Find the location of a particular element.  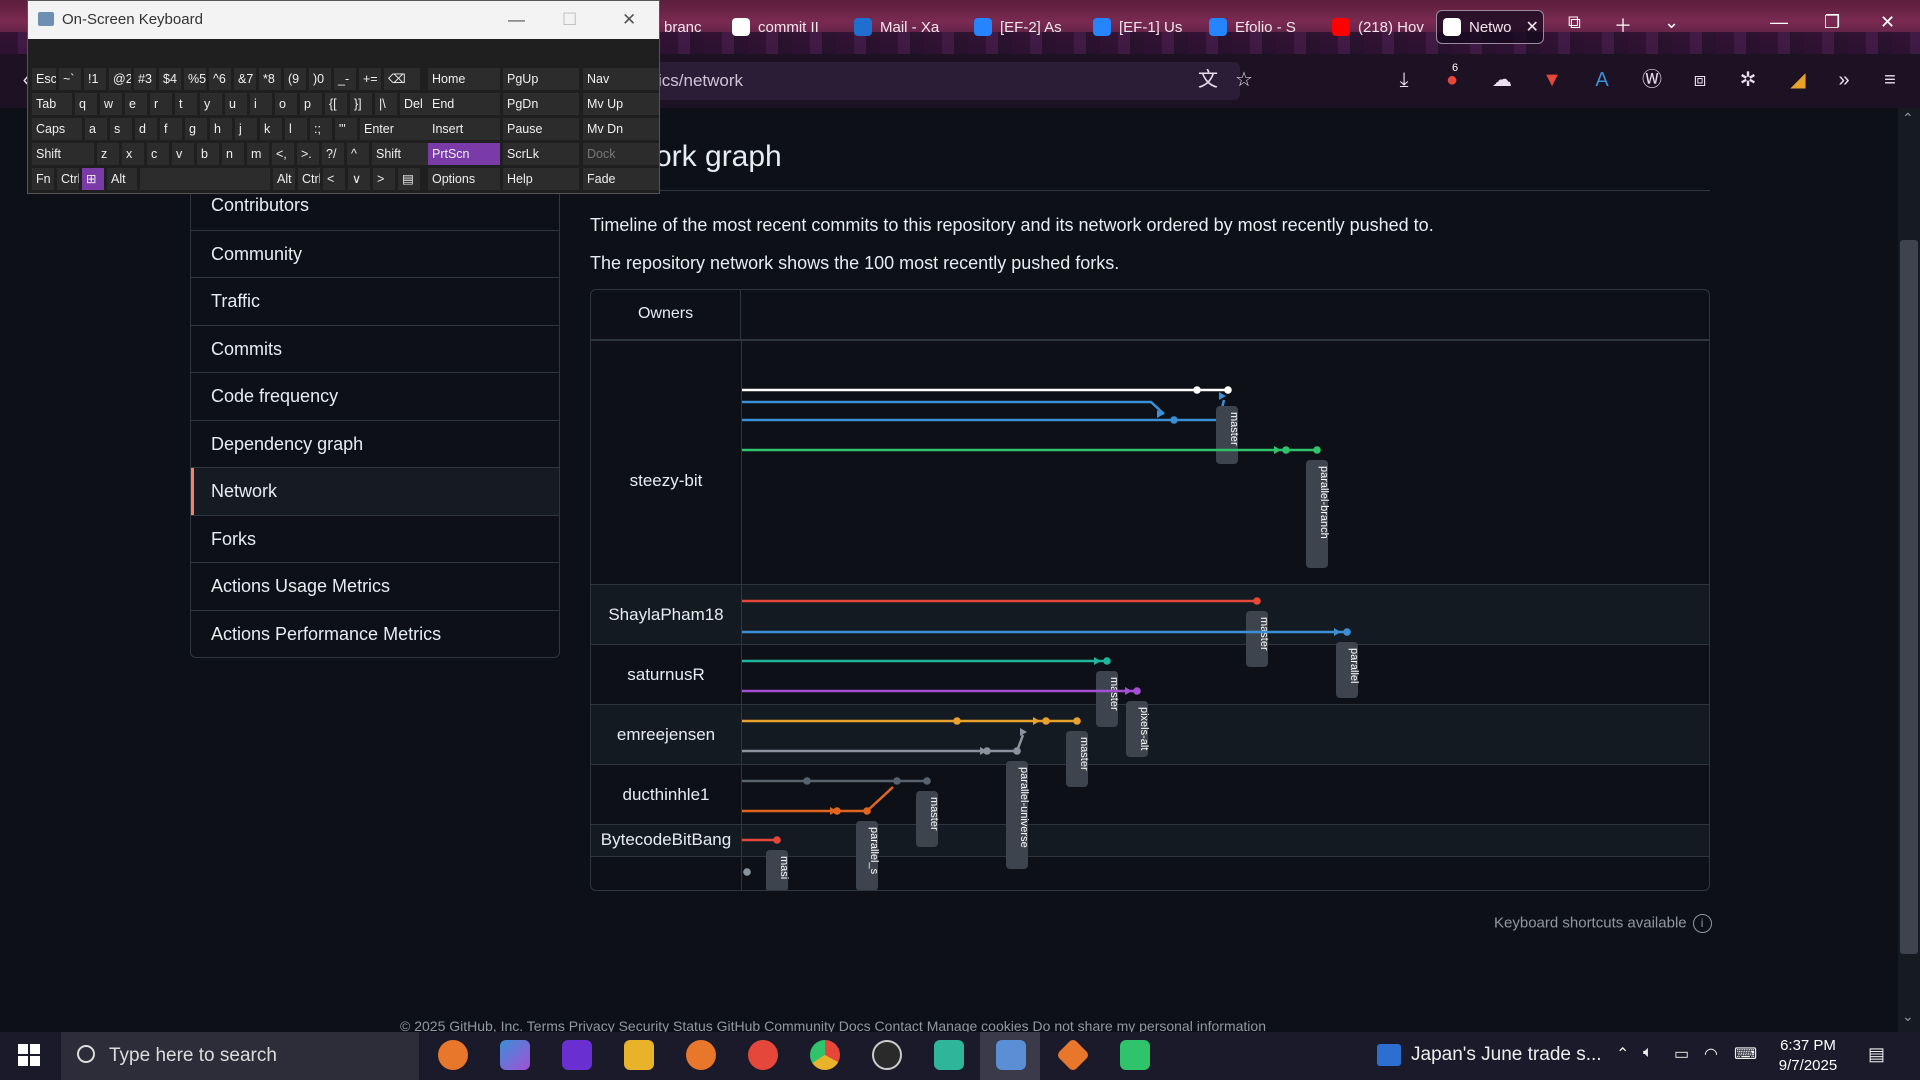

osk-key: :; is located at coordinates (321, 129).